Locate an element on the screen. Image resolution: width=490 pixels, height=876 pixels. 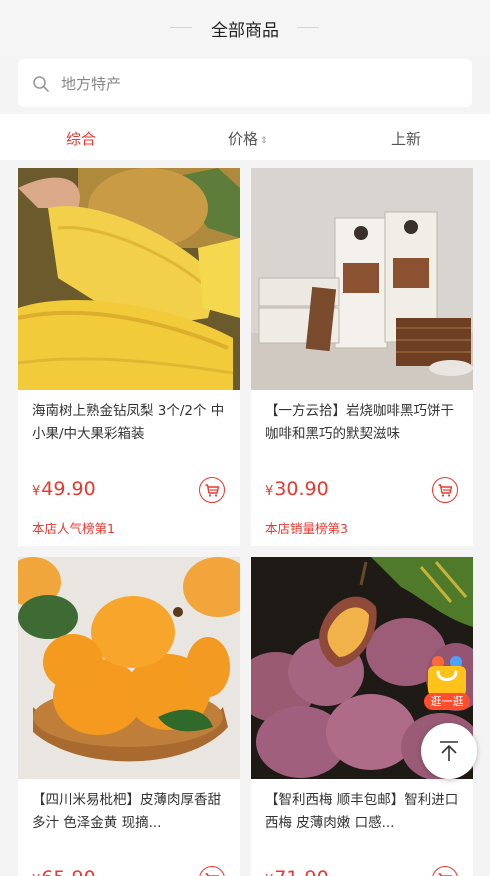
sort-tab-price: 价格 ⇕ is located at coordinates (248, 138).